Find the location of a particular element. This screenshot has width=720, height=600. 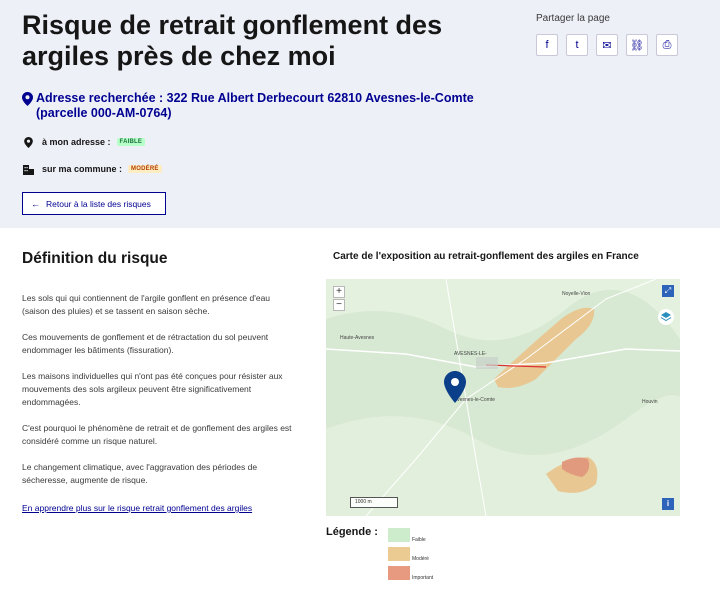

risk-in-commune: sur ma commune : MODÉRÉ is located at coordinates (92, 169).